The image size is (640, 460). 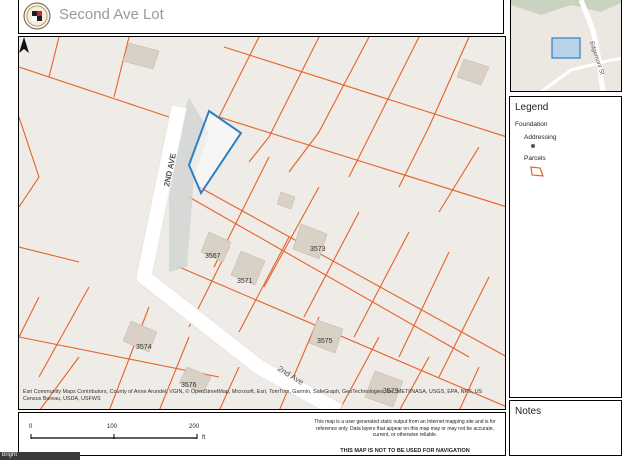 What do you see at coordinates (245, 281) in the screenshot?
I see `address-label: 3571` at bounding box center [245, 281].